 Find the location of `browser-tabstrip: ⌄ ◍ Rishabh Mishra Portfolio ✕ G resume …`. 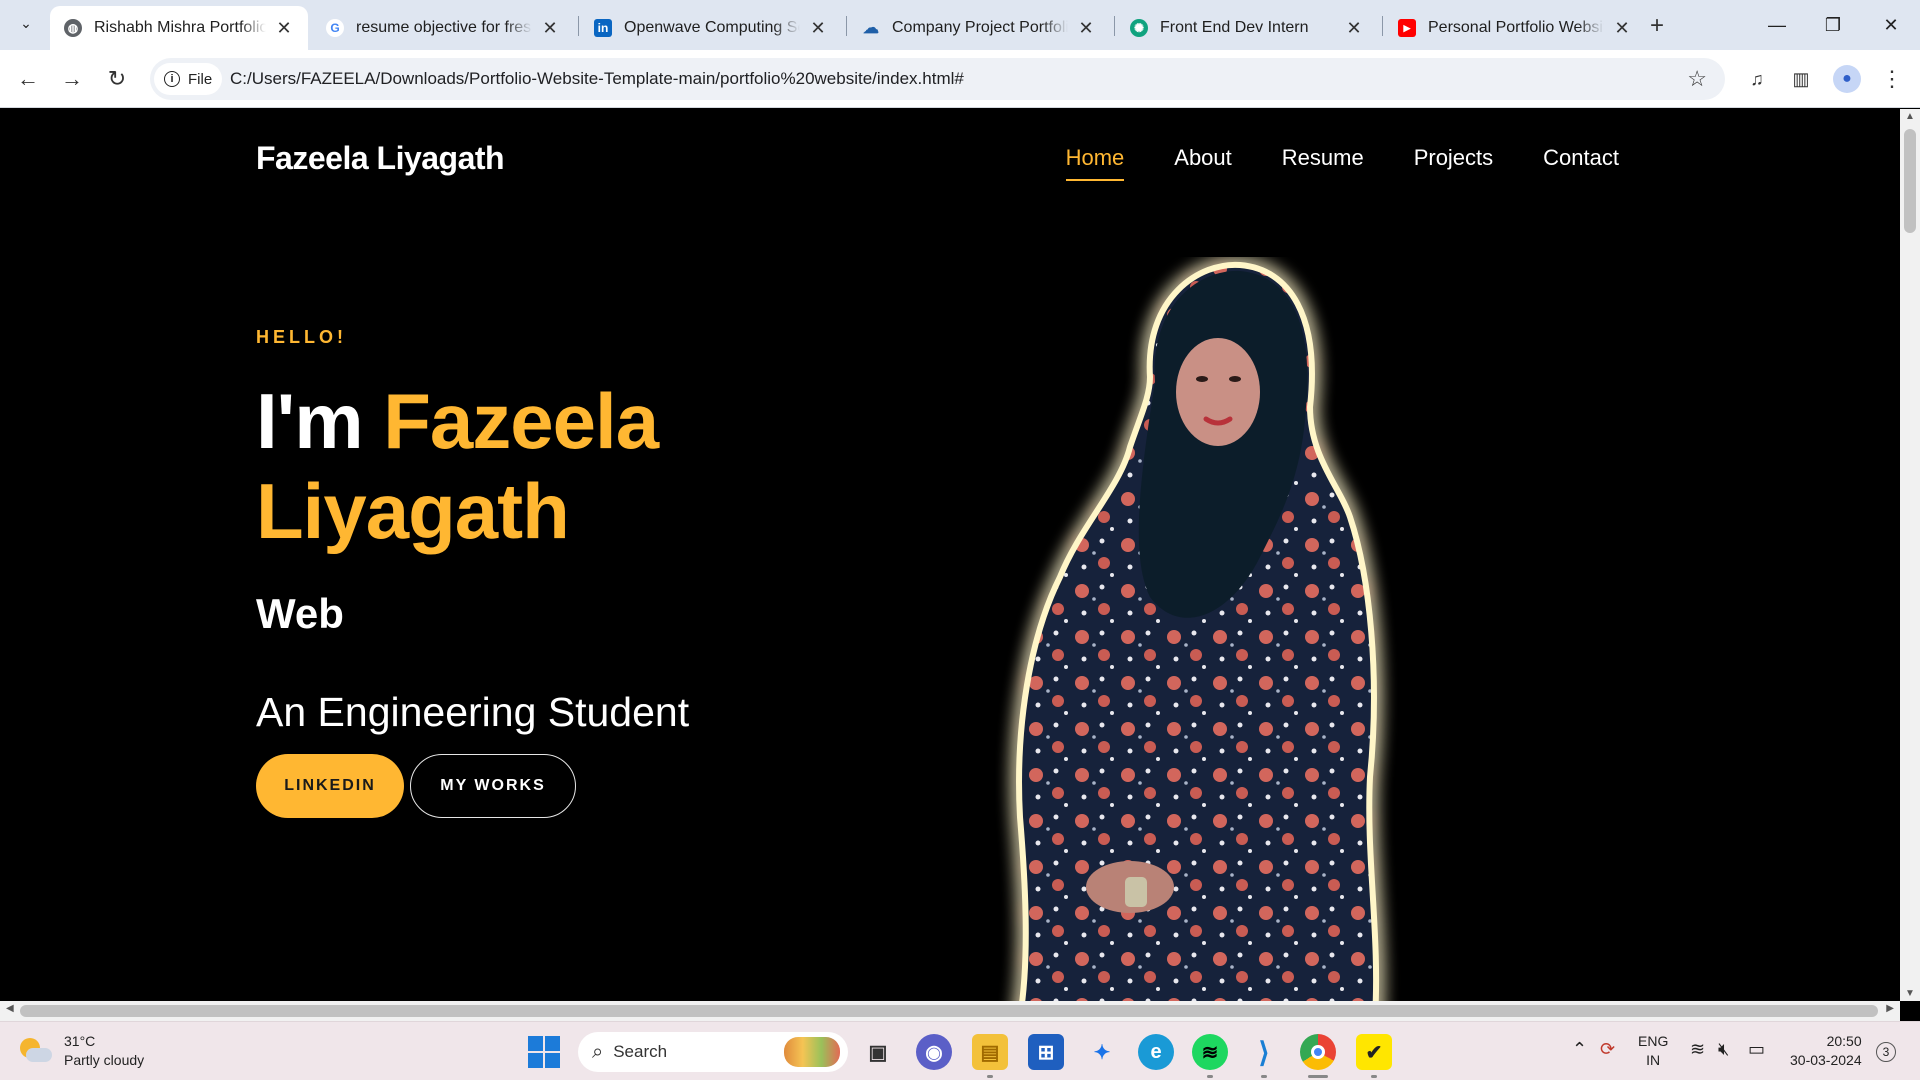

browser-tabstrip: ⌄ ◍ Rishabh Mishra Portfolio ✕ G resume … is located at coordinates (960, 25).